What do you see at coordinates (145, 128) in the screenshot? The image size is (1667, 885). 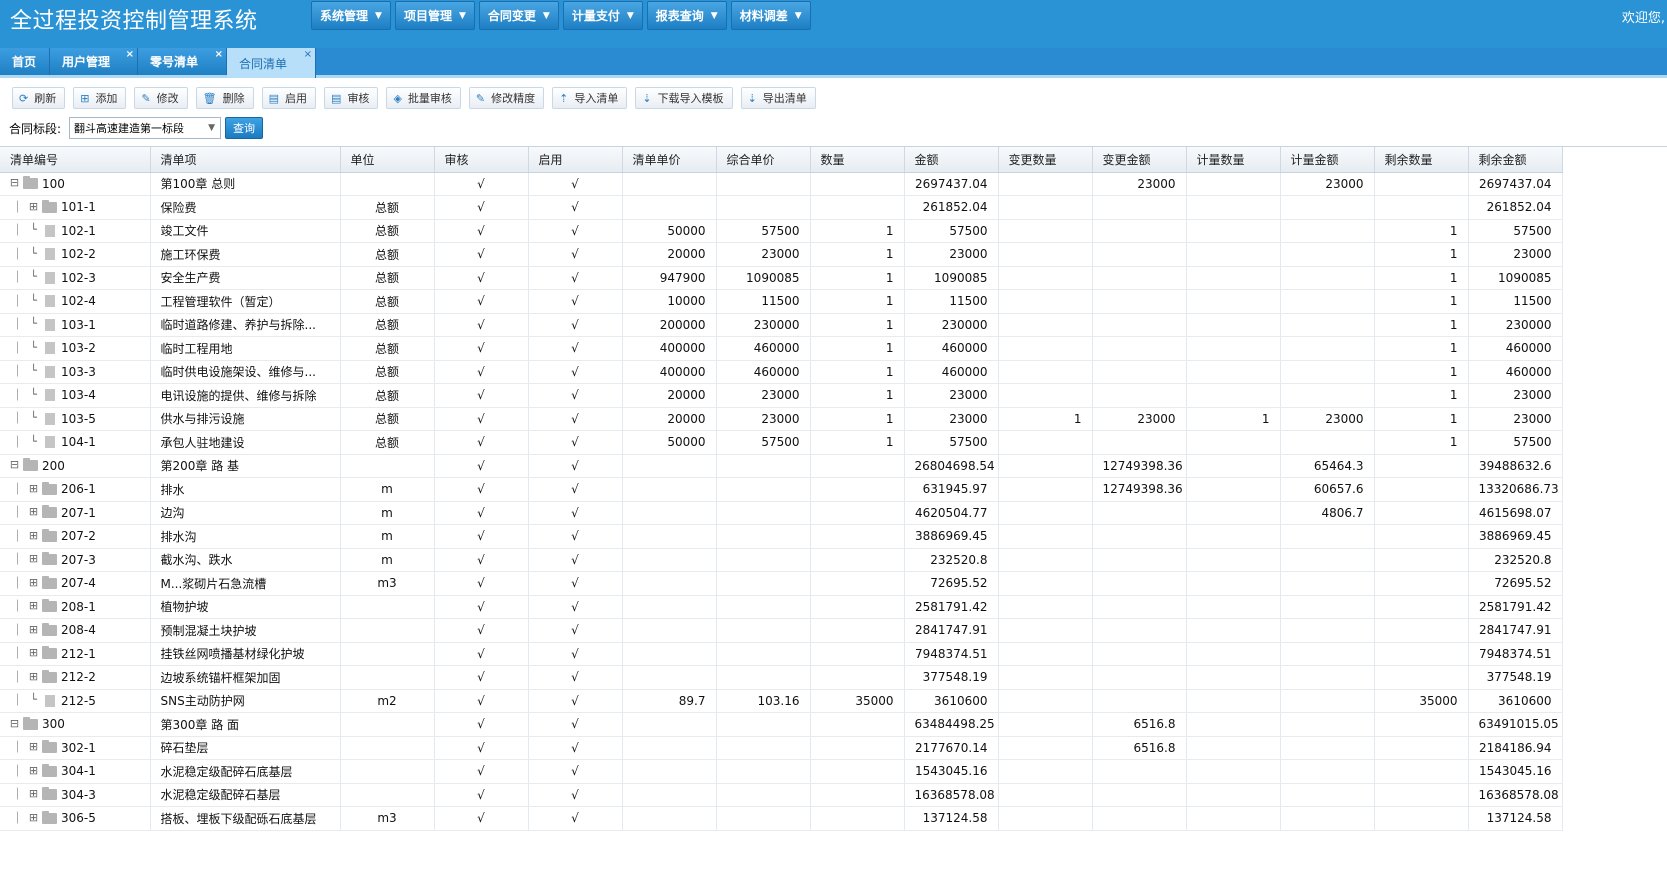 I see `contract-section-select: 翻斗高速建造第一标段 ▼` at bounding box center [145, 128].